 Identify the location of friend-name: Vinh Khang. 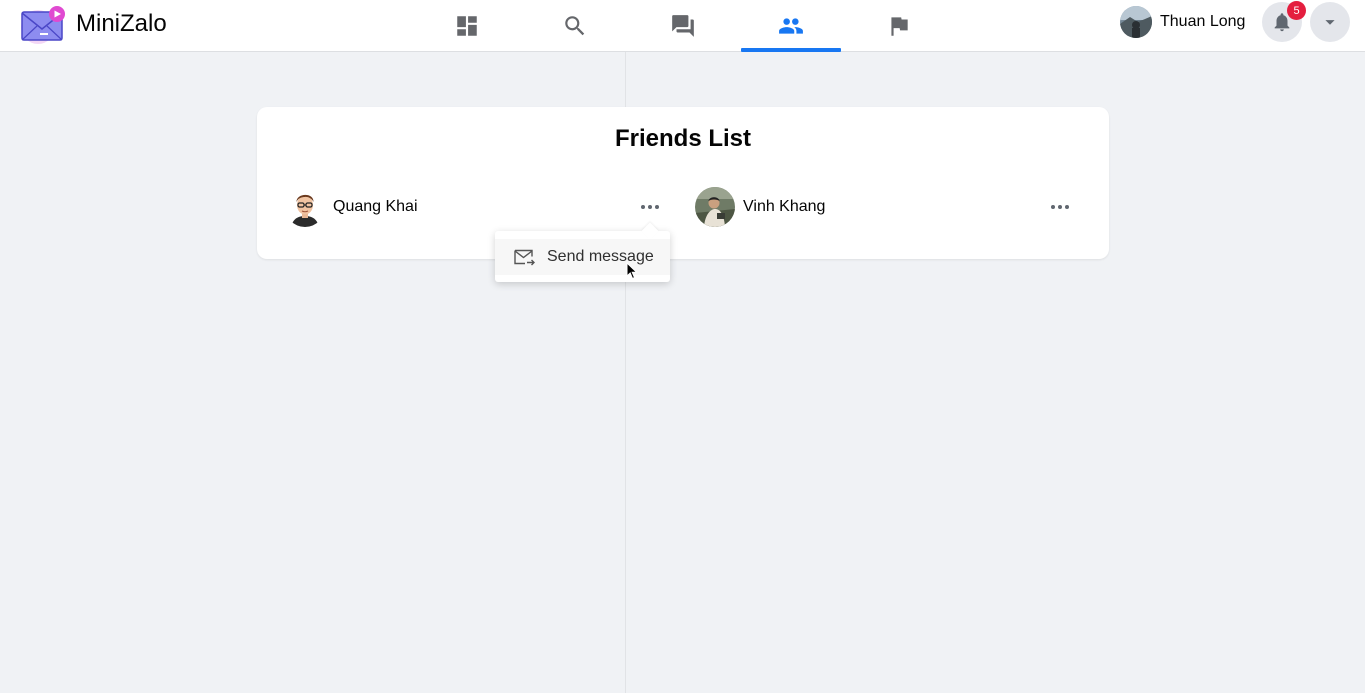
(784, 206).